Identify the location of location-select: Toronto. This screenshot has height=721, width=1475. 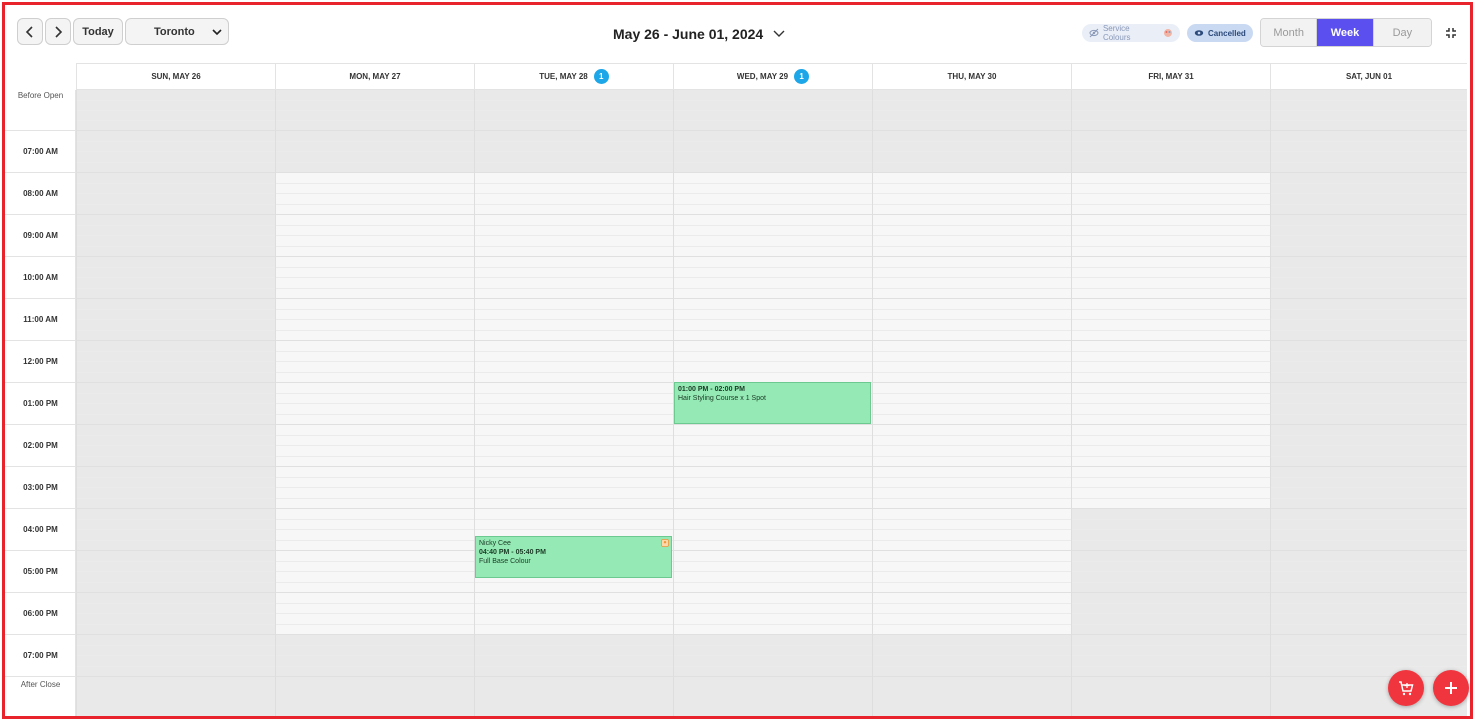
(177, 31).